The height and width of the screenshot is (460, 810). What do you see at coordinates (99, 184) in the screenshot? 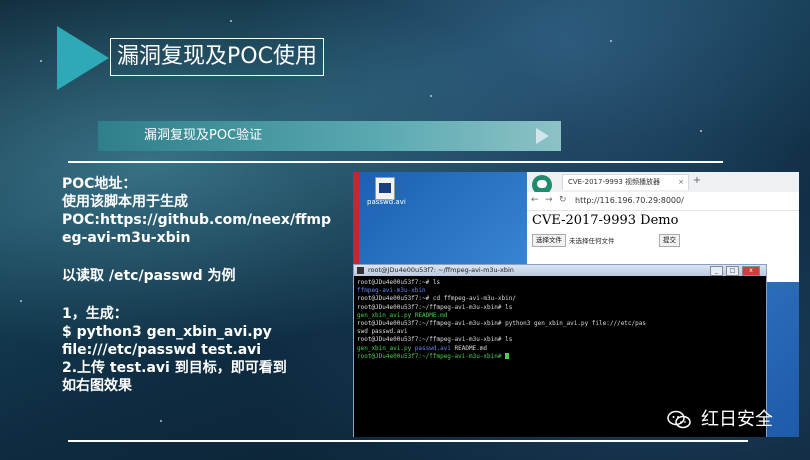
I see `text-line: POC地址：` at bounding box center [99, 184].